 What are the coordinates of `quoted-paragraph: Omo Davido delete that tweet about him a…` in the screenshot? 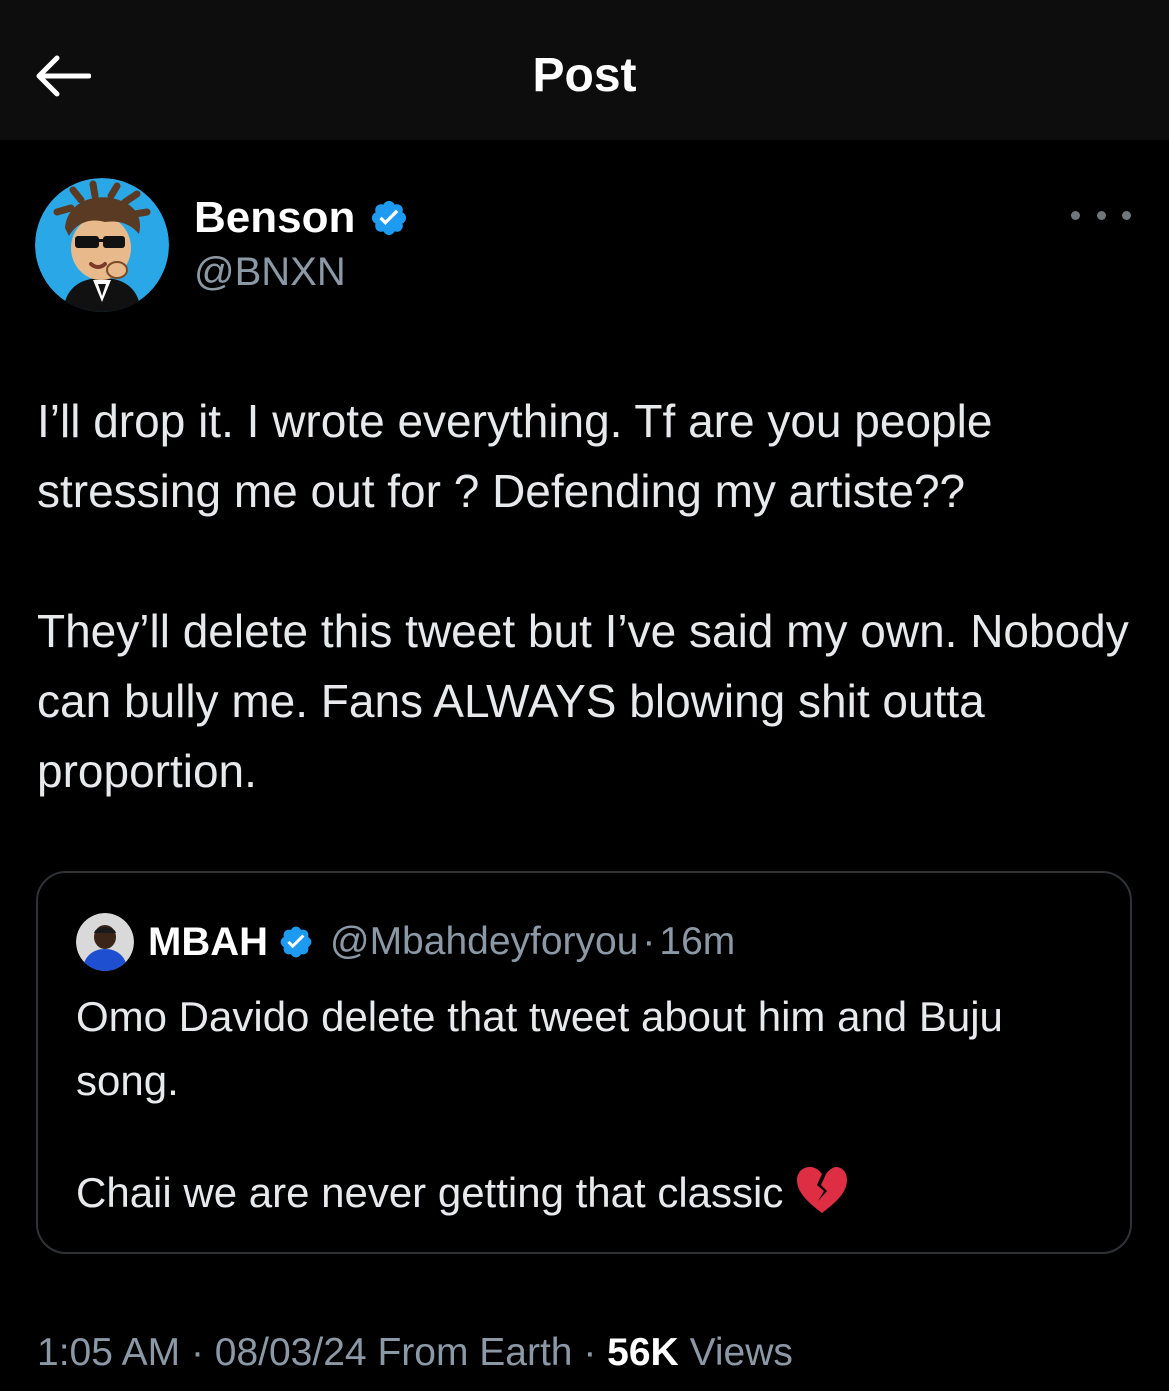 It's located at (539, 1048).